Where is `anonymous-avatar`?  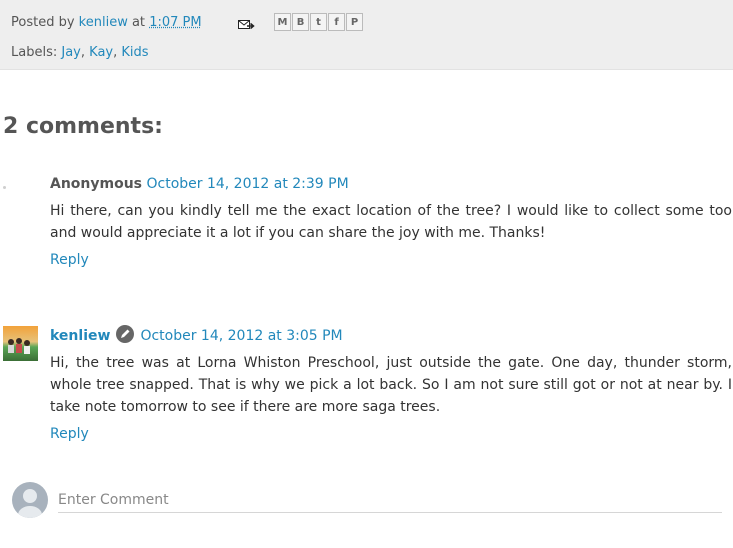
anonymous-avatar is located at coordinates (4, 187).